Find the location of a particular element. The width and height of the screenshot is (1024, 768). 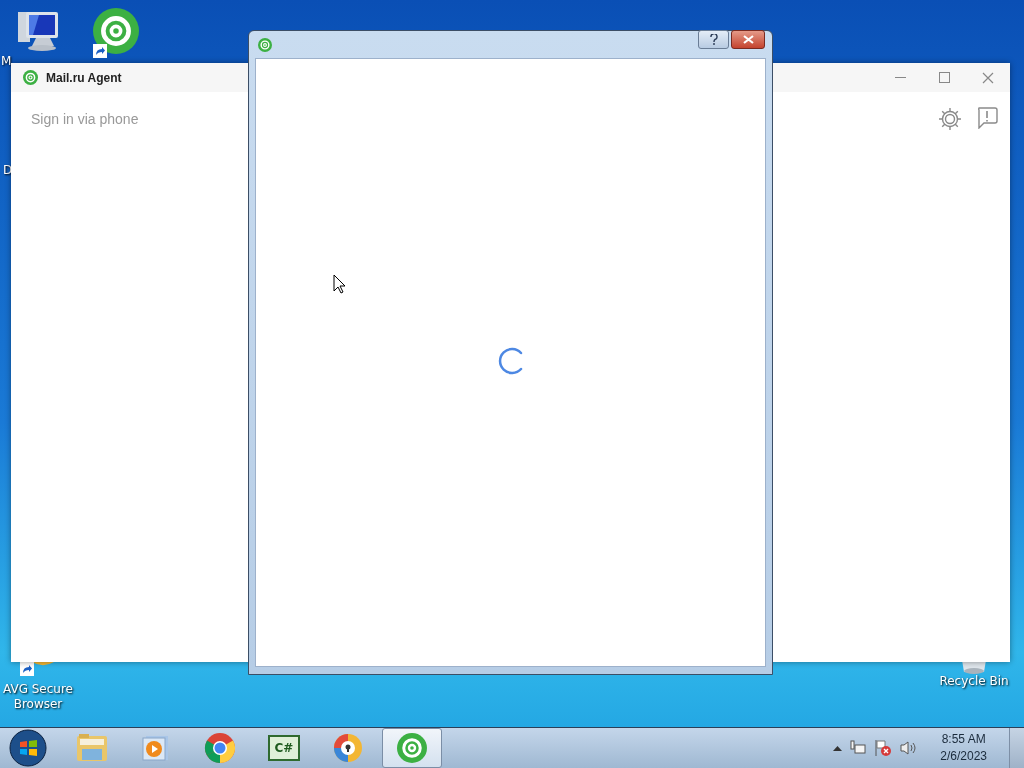

maximize-icon is located at coordinates (944, 77).